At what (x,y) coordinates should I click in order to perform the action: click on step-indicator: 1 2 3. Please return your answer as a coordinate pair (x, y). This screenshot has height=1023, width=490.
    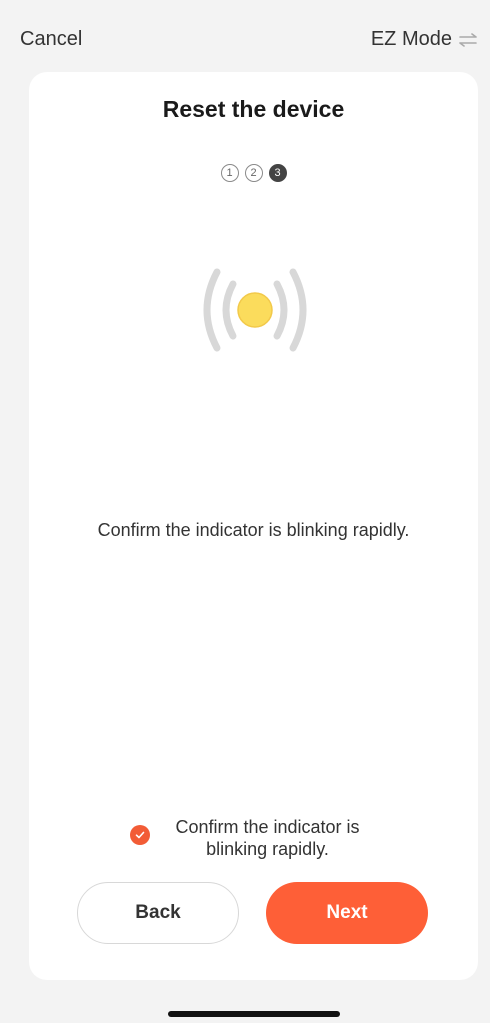
    Looking at the image, I should click on (253, 173).